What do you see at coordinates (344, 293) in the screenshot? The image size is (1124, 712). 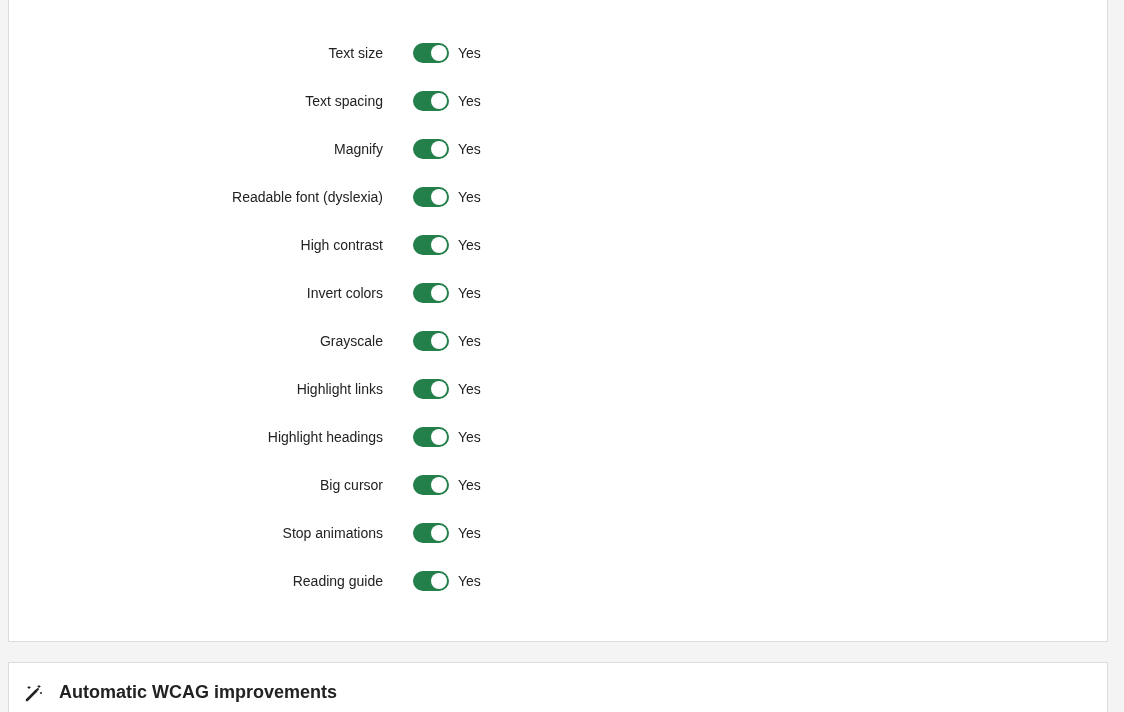 I see `setting-label: Invert colors` at bounding box center [344, 293].